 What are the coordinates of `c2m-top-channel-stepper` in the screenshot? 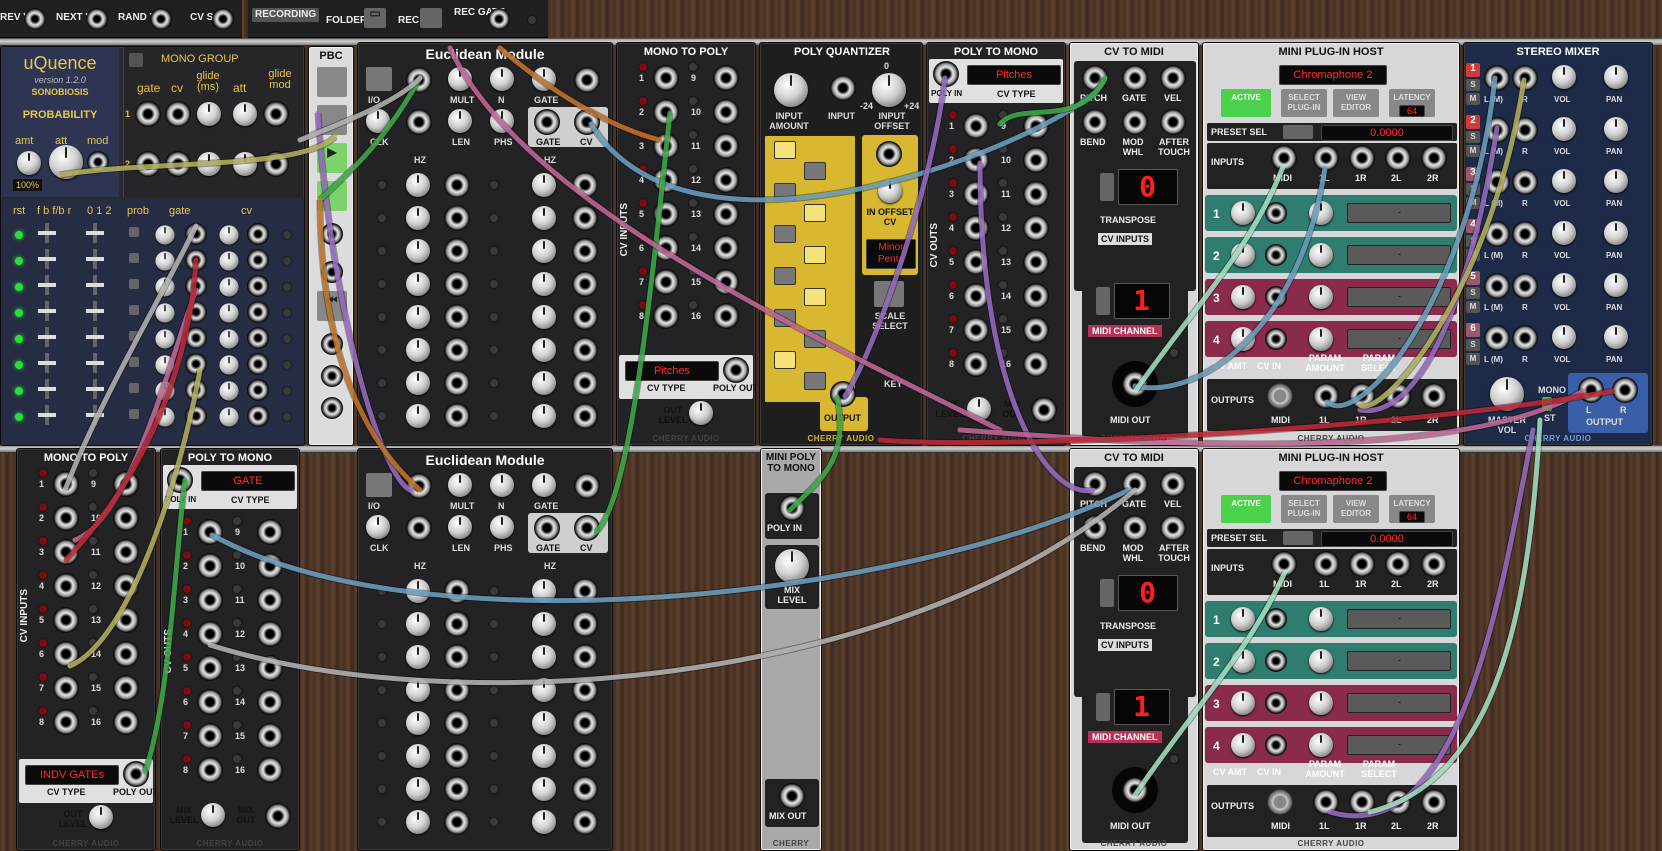 It's located at (1103, 301).